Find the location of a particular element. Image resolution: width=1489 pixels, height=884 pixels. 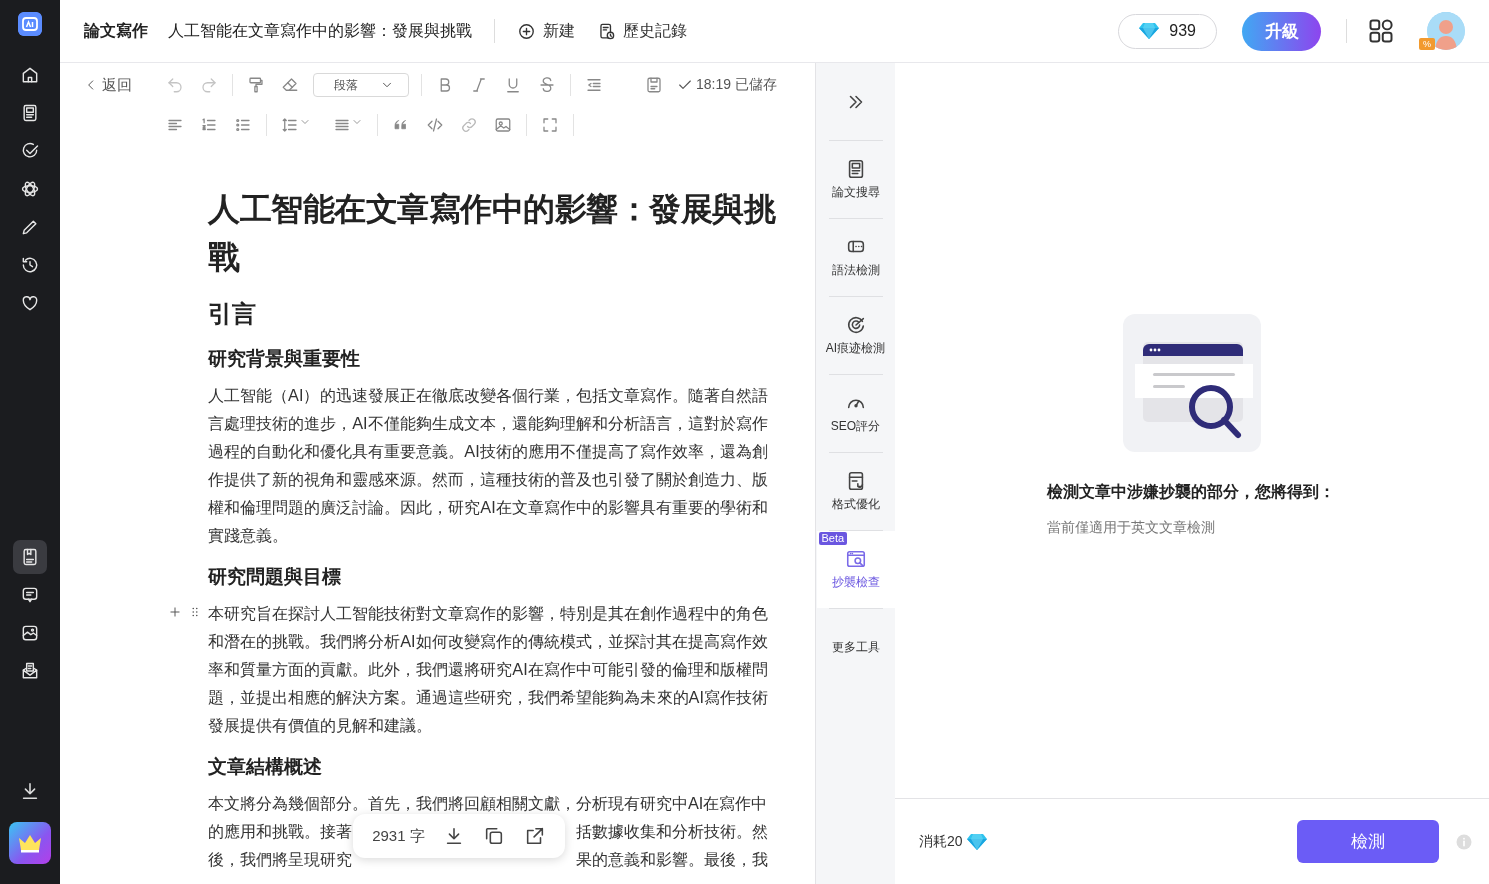

tool-item: SEO評分 is located at coordinates (855, 413).